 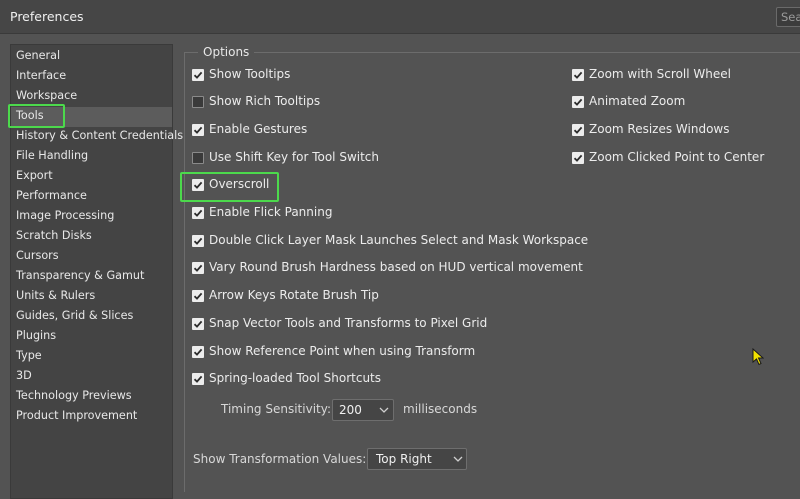 What do you see at coordinates (265, 101) in the screenshot?
I see `show-rich-tooltips-label: Show Rich Tooltips` at bounding box center [265, 101].